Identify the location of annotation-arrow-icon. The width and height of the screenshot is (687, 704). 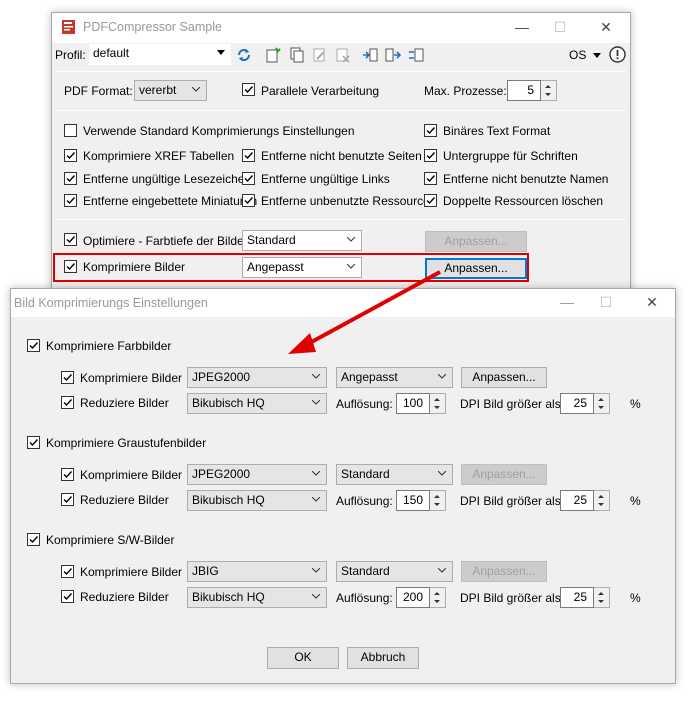
(364, 312).